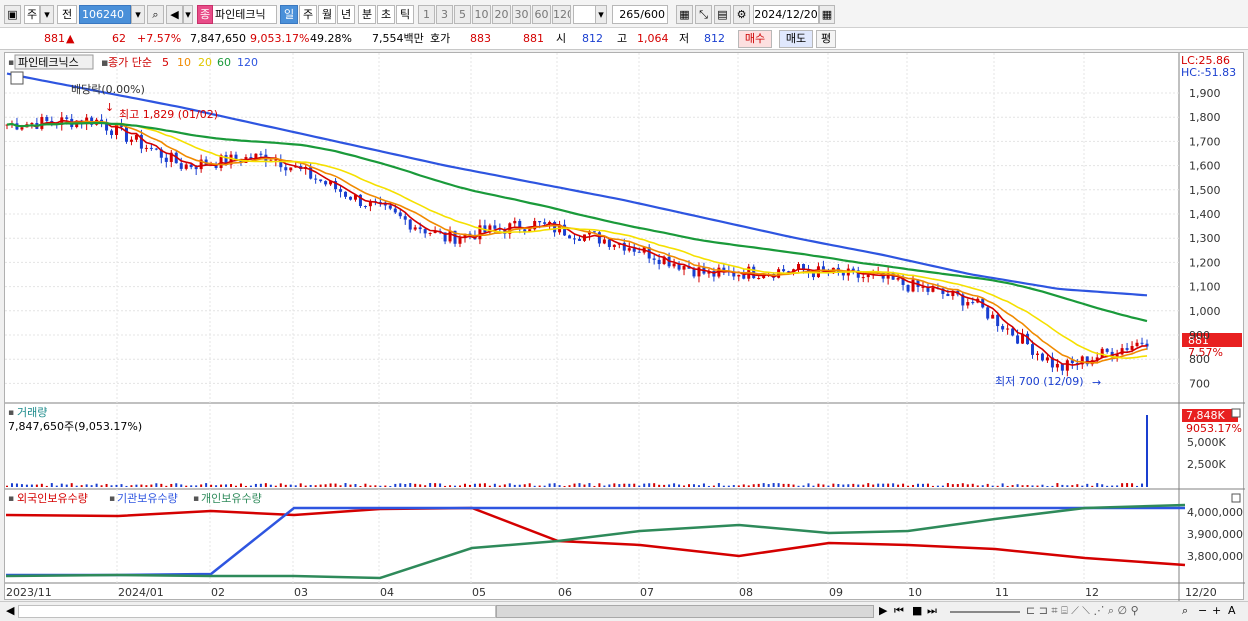 The image size is (1248, 621). Describe the element at coordinates (444, 14) in the screenshot. I see `interval-3: 3` at that location.